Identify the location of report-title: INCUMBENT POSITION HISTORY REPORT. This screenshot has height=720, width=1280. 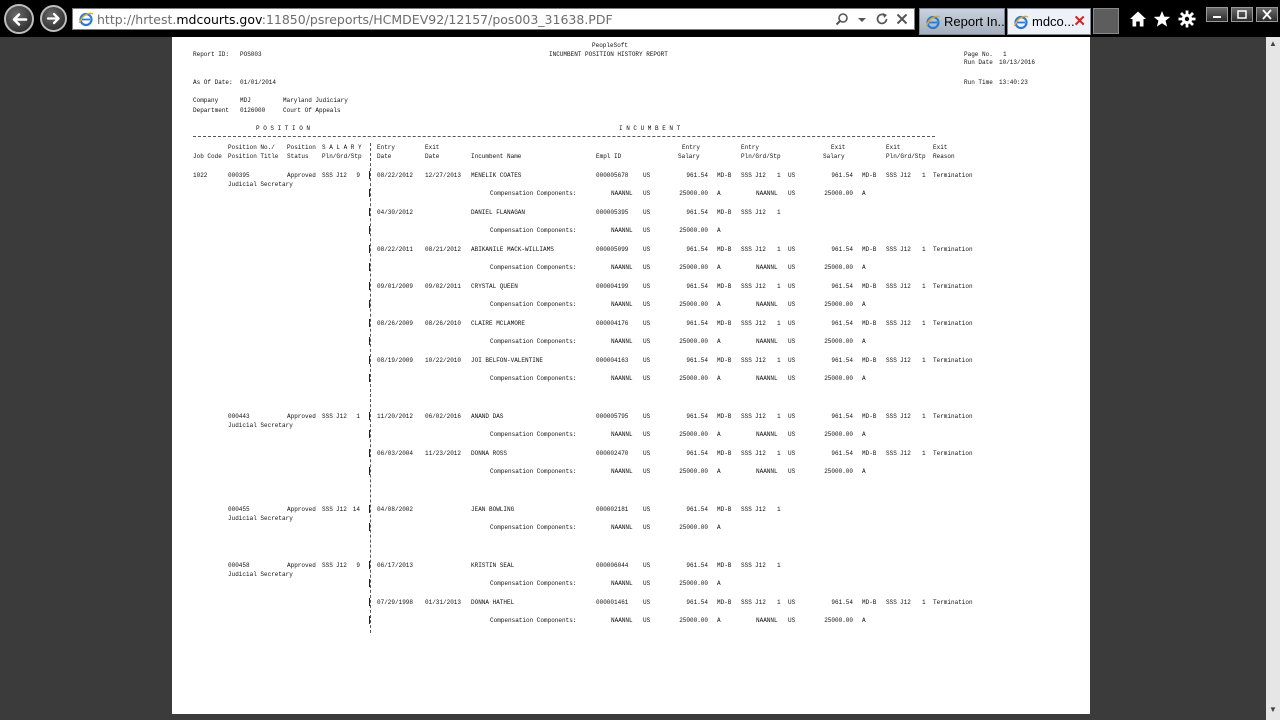
(608, 54).